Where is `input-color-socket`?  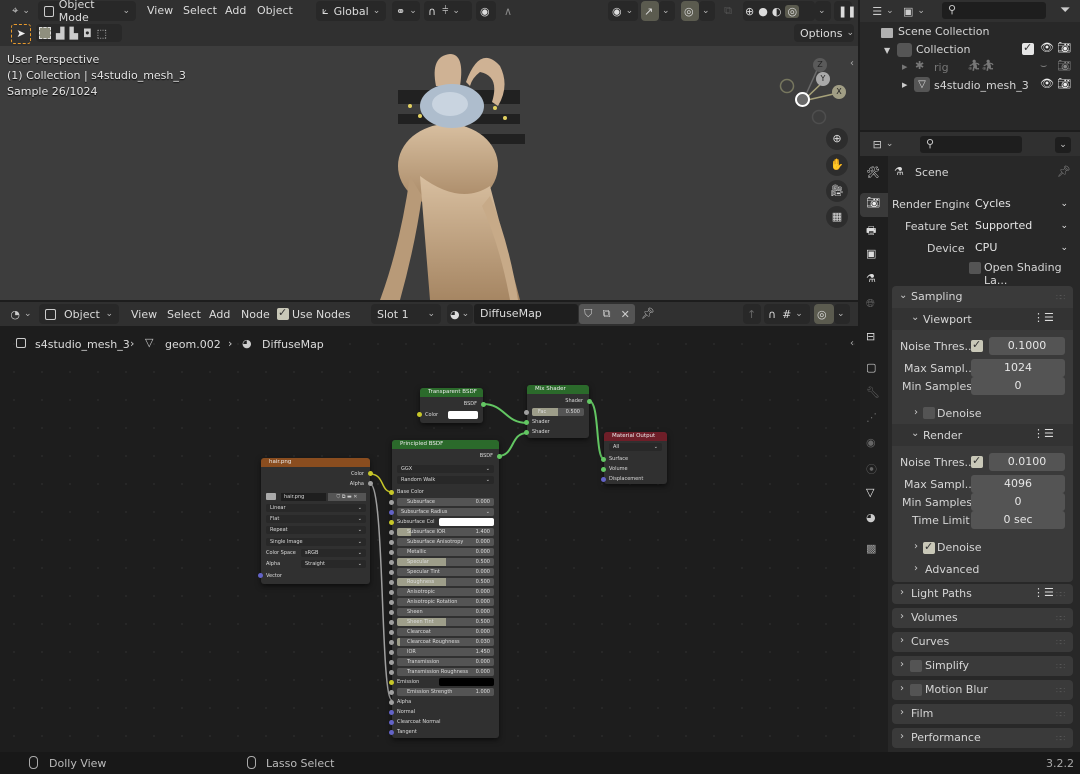 input-color-socket is located at coordinates (419, 414).